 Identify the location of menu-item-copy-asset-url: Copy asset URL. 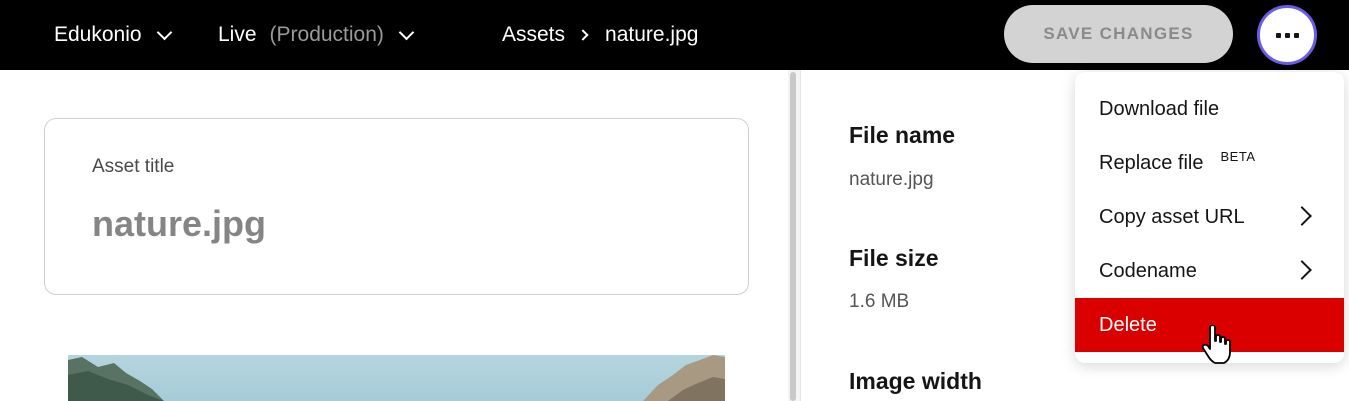
(1209, 217).